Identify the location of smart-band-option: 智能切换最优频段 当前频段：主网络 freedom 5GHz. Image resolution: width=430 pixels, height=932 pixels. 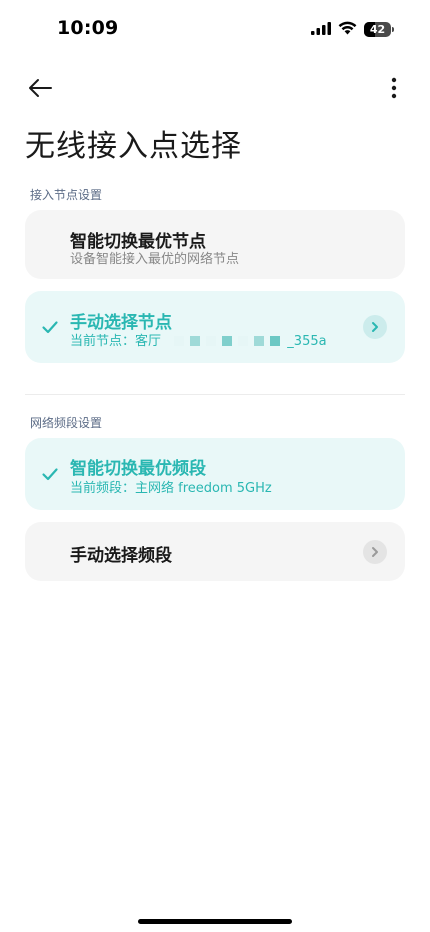
(215, 474).